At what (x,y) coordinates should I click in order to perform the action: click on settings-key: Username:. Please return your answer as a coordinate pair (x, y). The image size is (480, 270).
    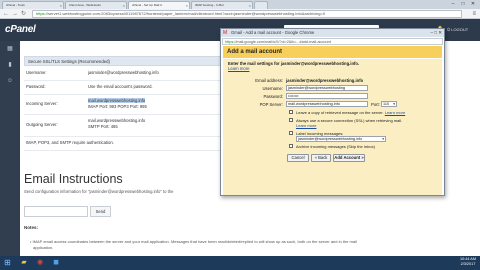
    Looking at the image, I should click on (36, 72).